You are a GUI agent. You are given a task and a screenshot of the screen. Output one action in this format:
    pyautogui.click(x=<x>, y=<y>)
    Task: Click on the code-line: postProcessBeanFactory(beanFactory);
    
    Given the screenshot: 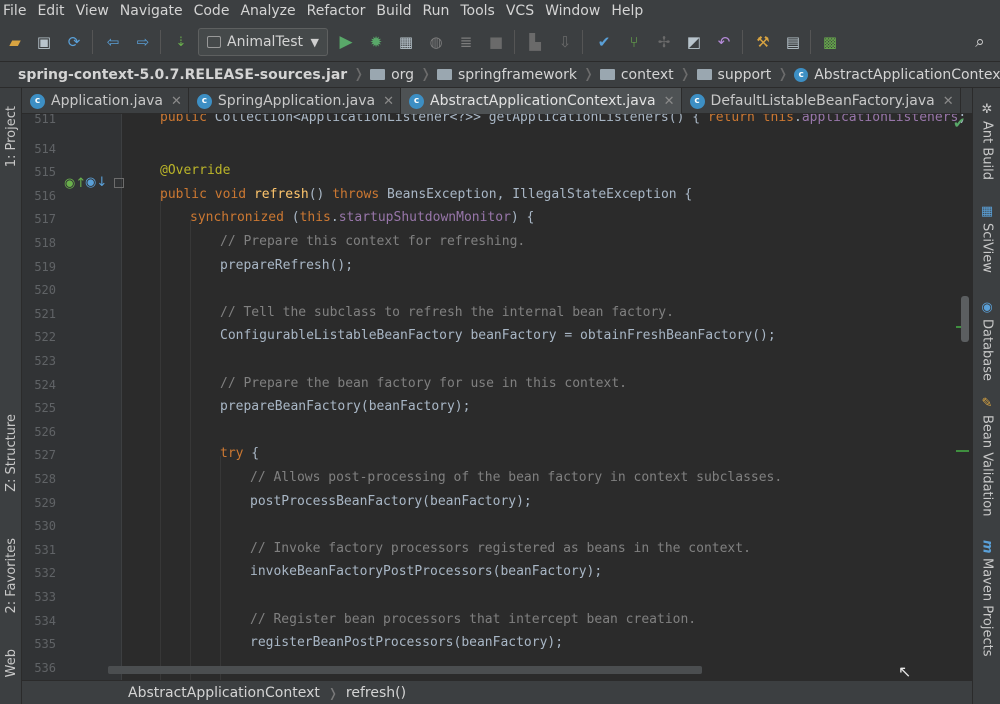 What is the action you would take?
    pyautogui.click(x=391, y=501)
    